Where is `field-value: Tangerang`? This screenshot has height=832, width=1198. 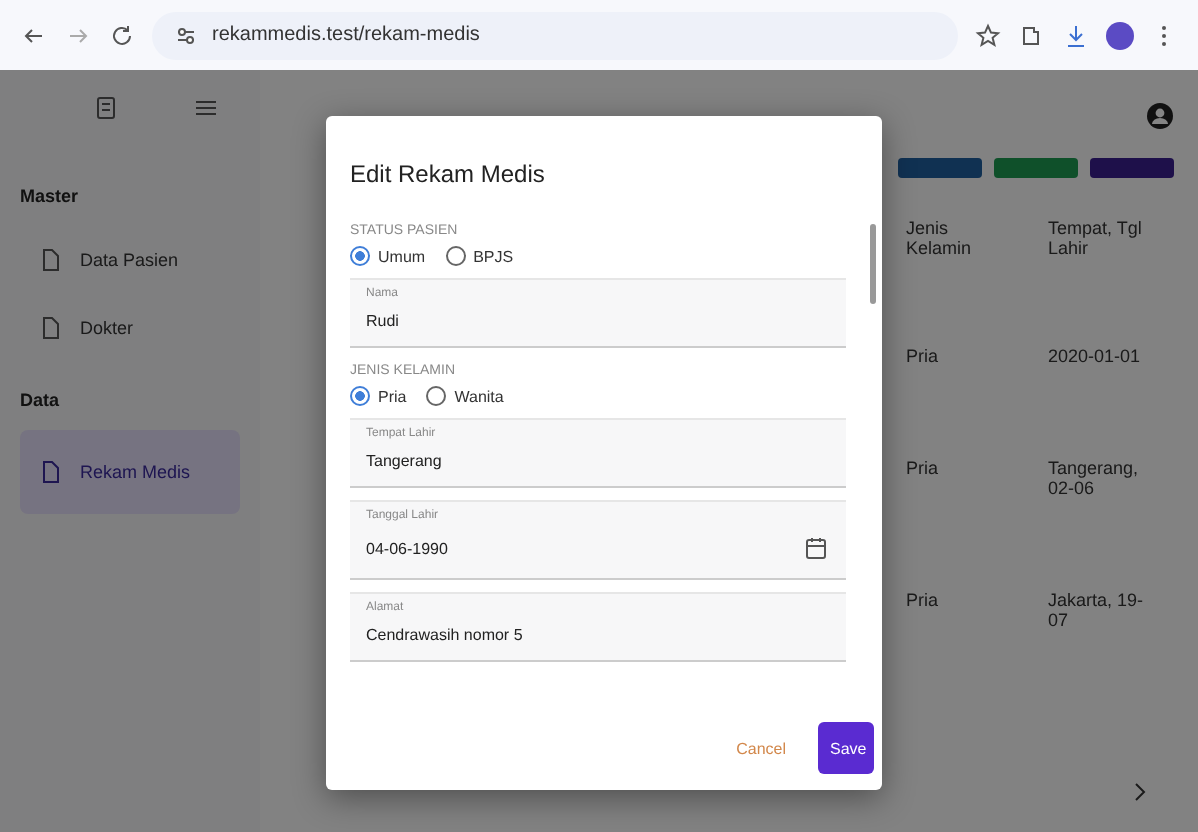
field-value: Tangerang is located at coordinates (404, 461).